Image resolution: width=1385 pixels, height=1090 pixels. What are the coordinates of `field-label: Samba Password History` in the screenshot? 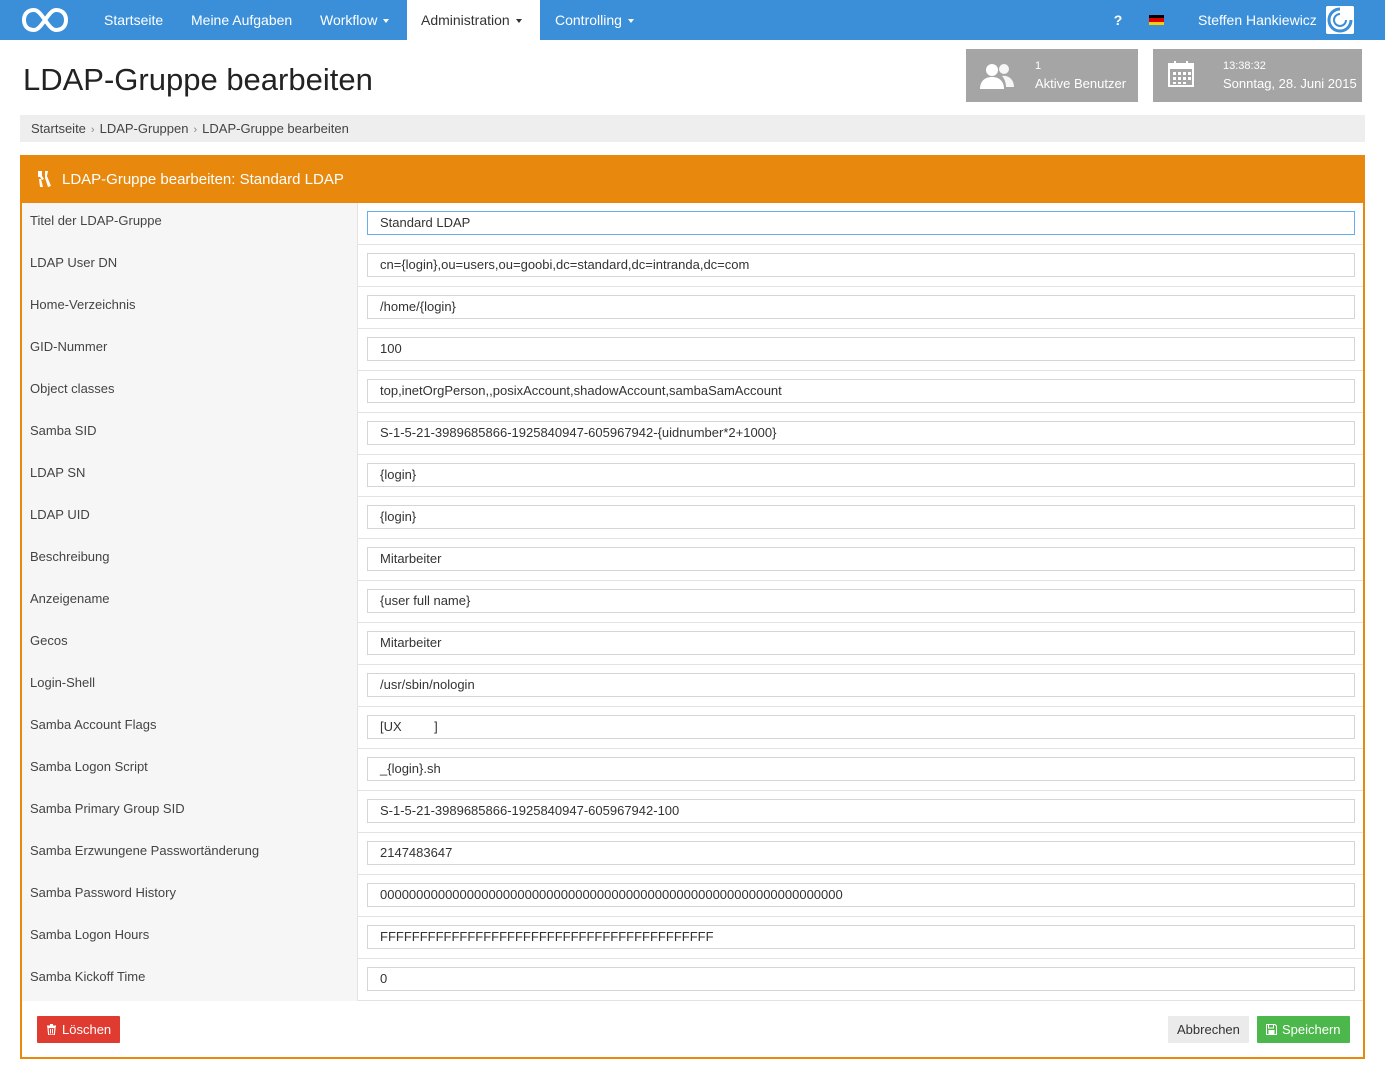 It's located at (190, 896).